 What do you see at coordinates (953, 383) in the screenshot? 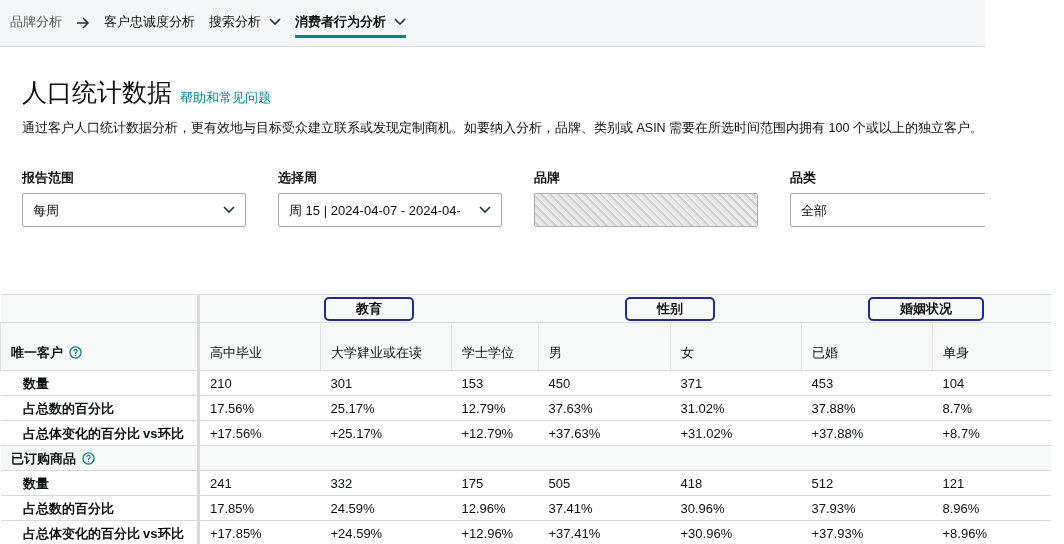
I see `table-cell: 104` at bounding box center [953, 383].